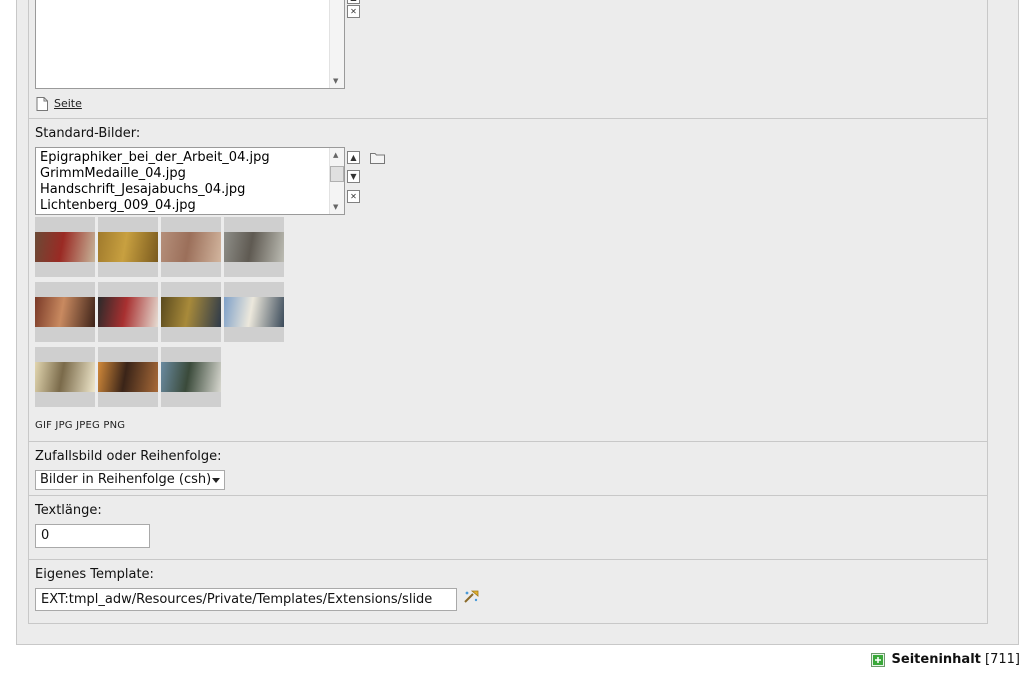  I want to click on random-order-select: Bilder in Reihenfolge (csh), so click(130, 480).